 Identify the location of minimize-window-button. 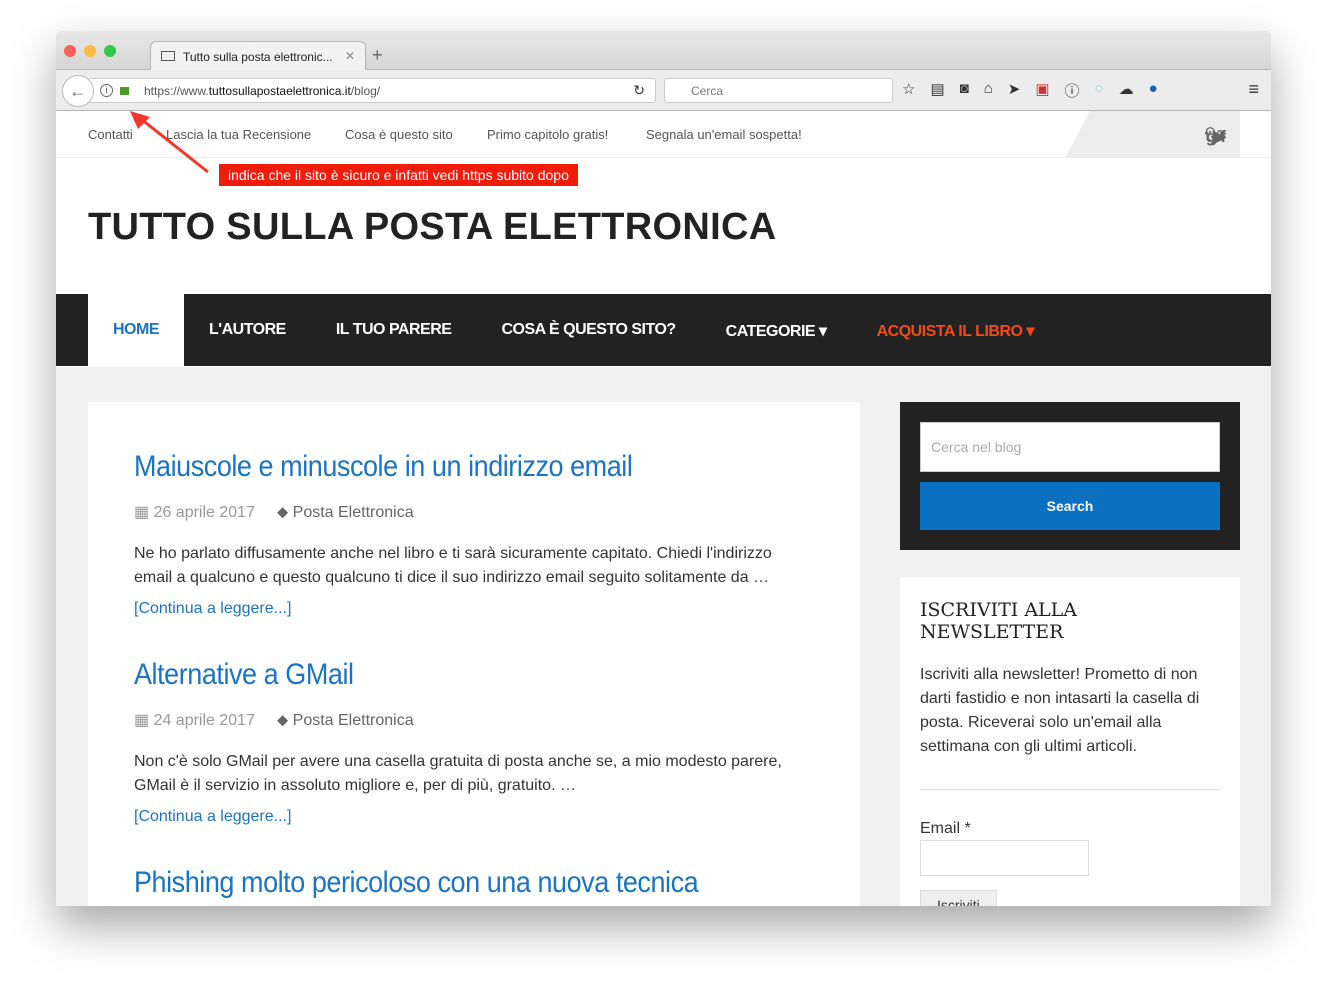
(90, 51).